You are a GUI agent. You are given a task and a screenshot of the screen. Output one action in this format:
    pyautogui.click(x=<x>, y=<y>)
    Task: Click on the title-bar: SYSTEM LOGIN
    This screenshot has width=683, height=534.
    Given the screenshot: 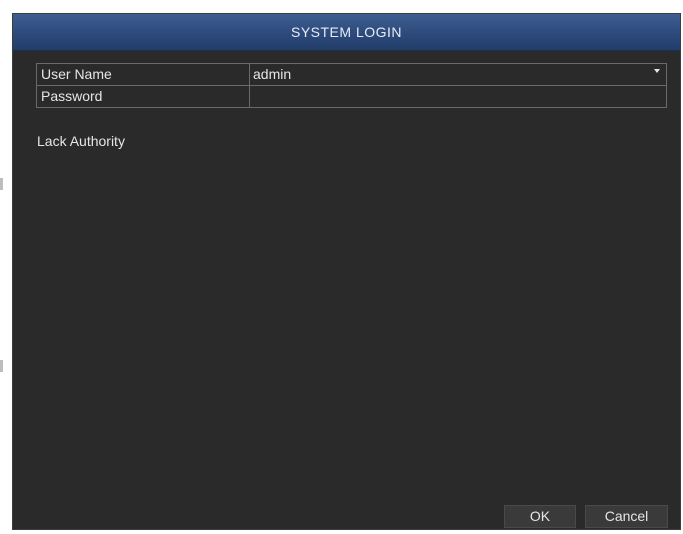 What is the action you would take?
    pyautogui.click(x=346, y=32)
    